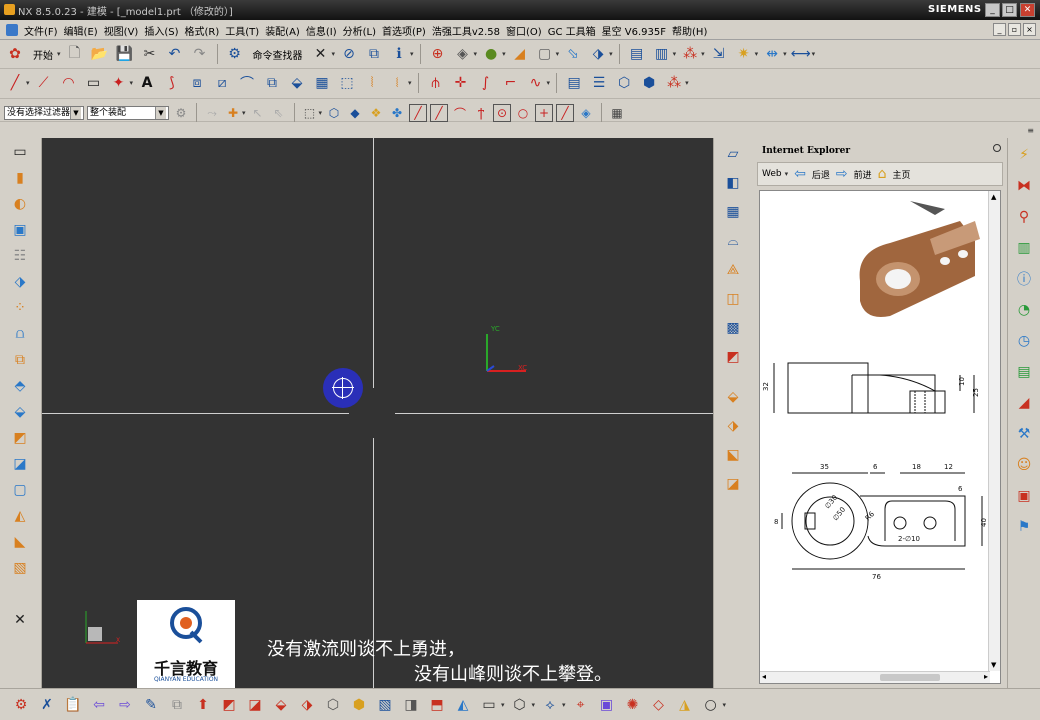  Describe the element at coordinates (181, 113) in the screenshot. I see `selection-filter-icon: ⚙` at that location.